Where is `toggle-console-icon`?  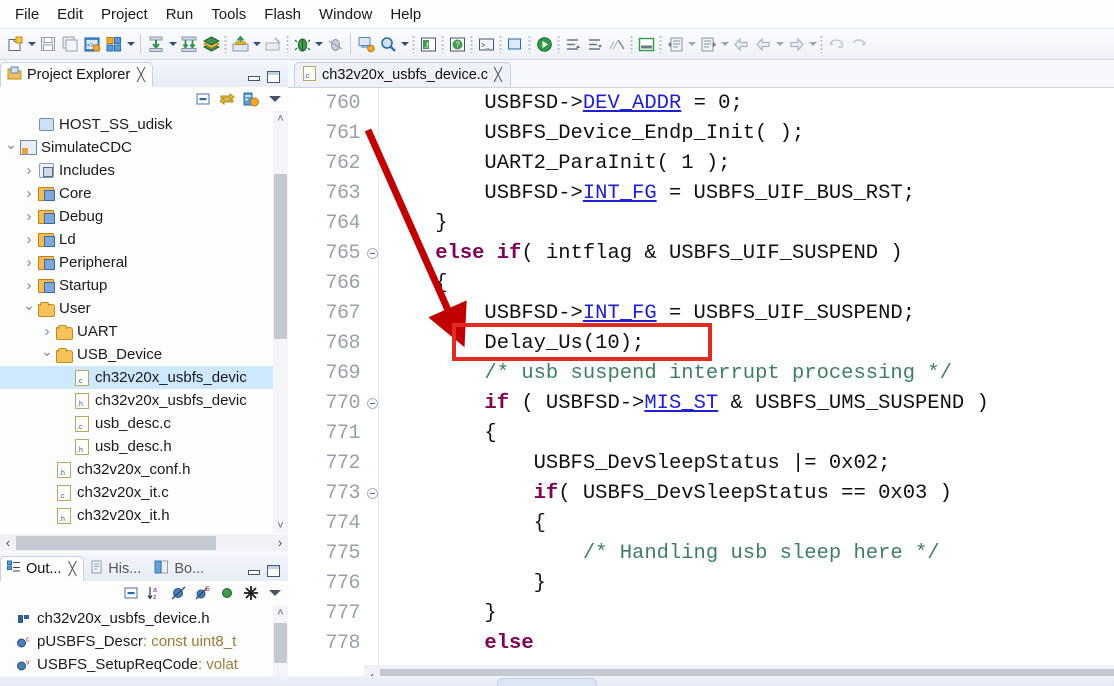 toggle-console-icon is located at coordinates (646, 44).